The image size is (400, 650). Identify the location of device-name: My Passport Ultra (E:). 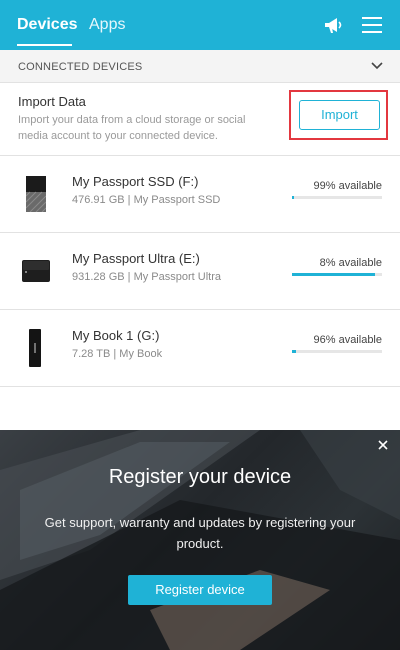
(136, 258).